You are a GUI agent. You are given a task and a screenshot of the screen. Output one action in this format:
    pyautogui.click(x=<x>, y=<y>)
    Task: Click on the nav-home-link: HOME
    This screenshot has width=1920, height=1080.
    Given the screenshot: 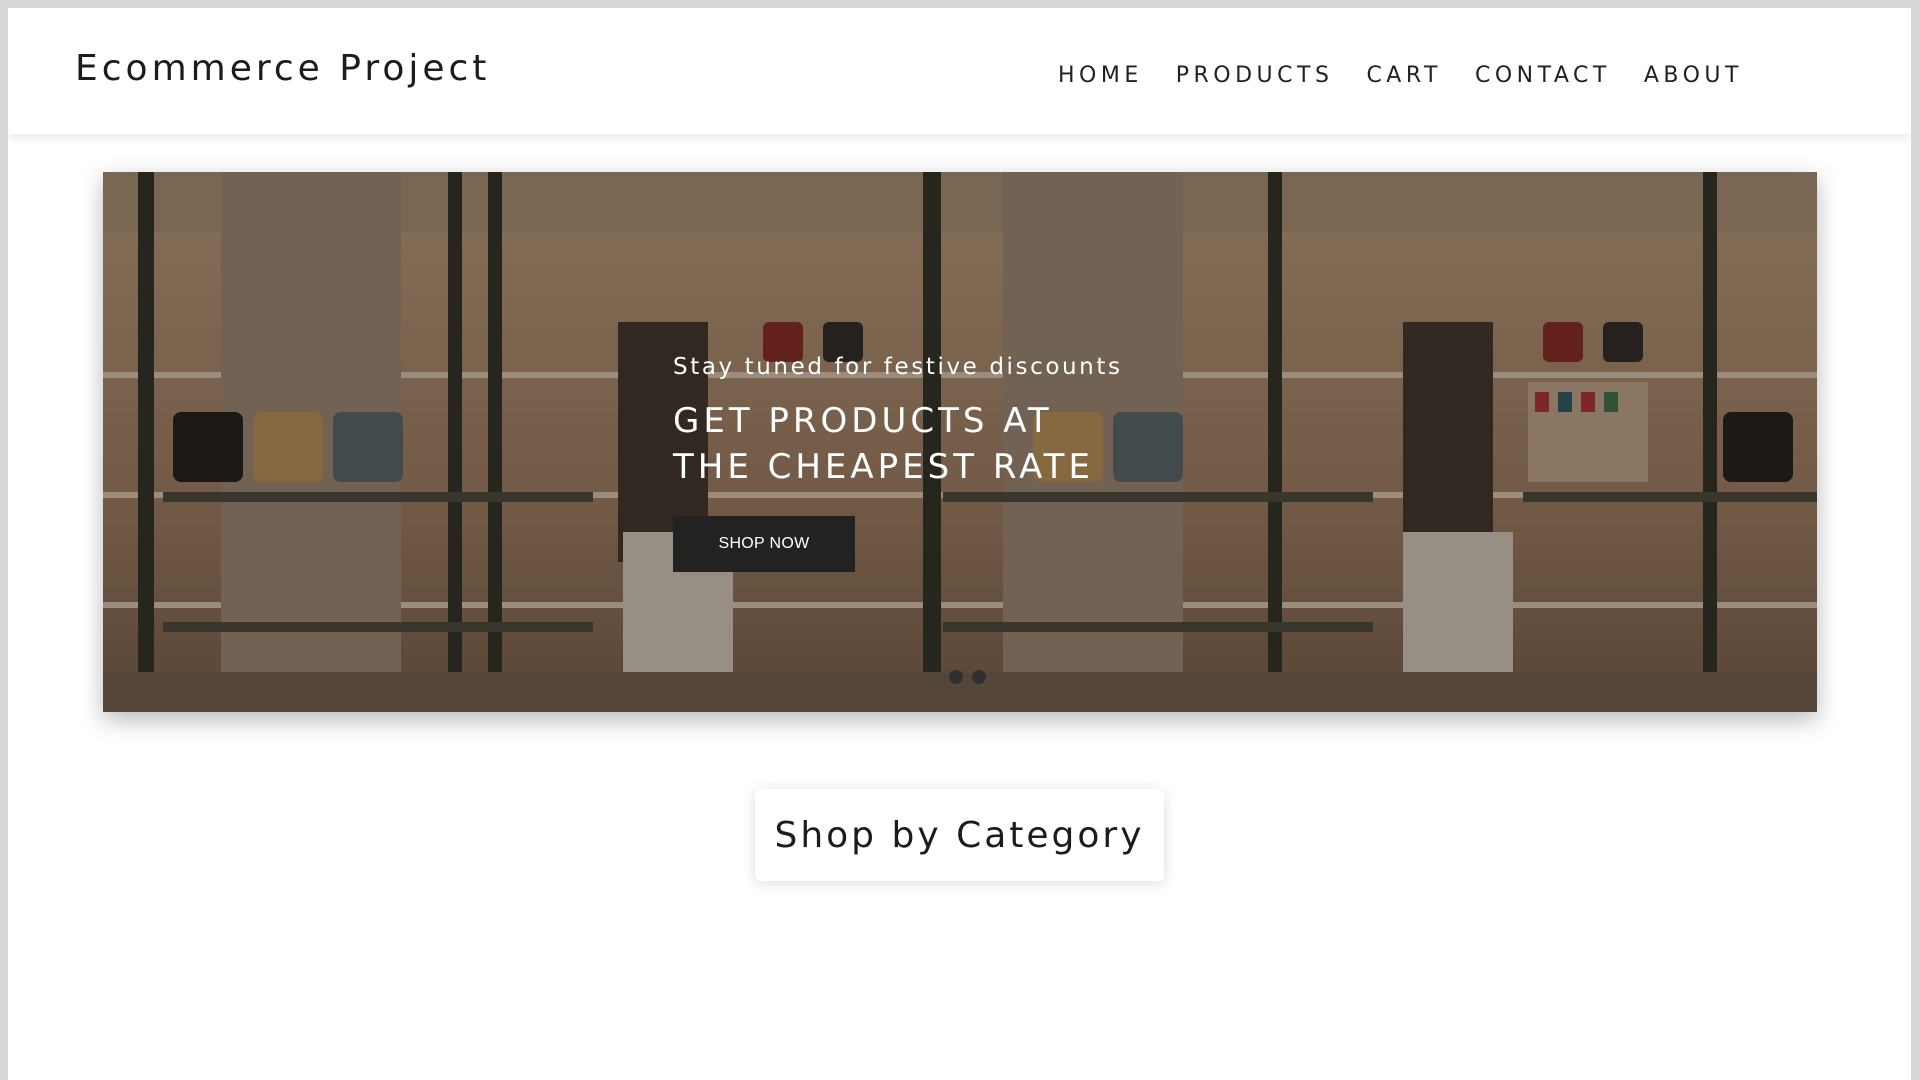 What is the action you would take?
    pyautogui.click(x=1100, y=75)
    